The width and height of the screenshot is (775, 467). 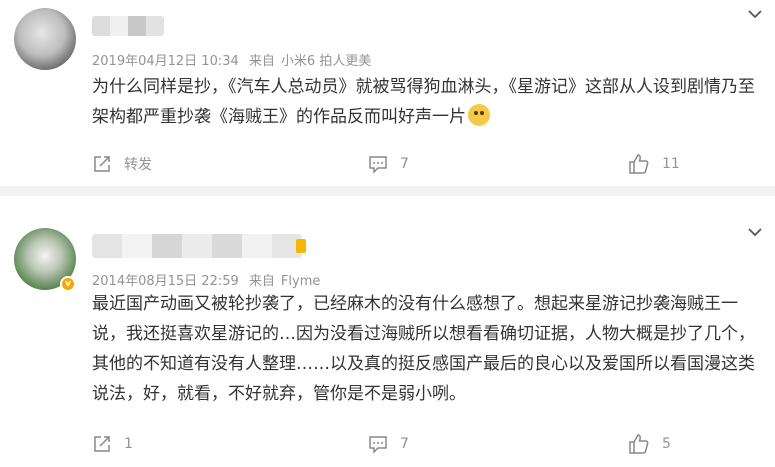 I want to click on repost-button: 转发, so click(x=122, y=164).